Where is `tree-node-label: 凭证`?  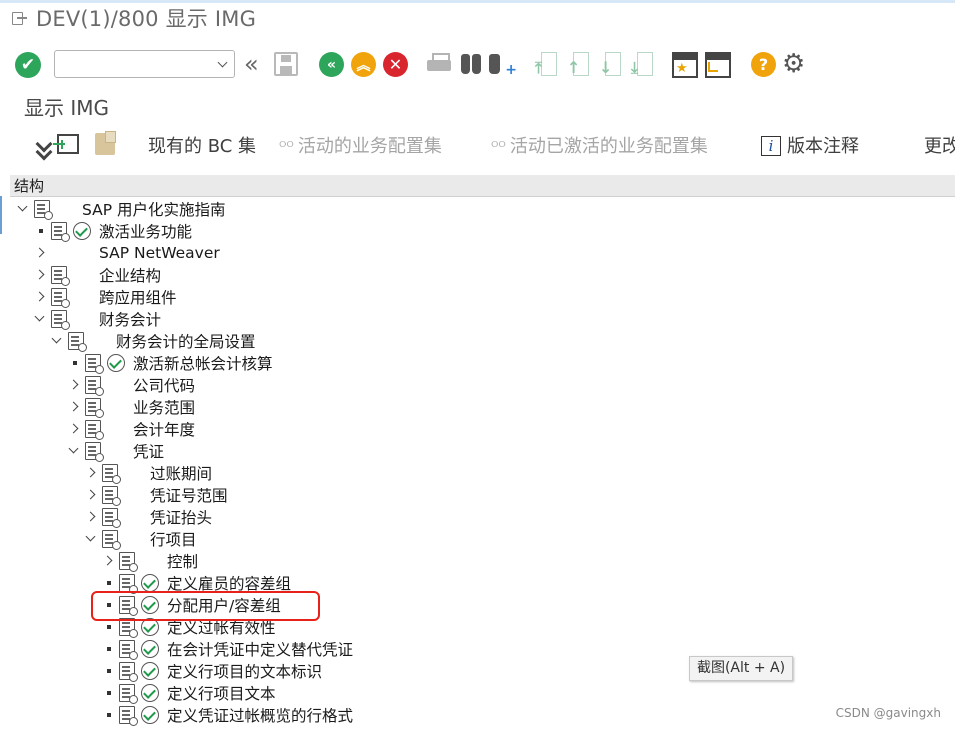
tree-node-label: 凭证 is located at coordinates (149, 452).